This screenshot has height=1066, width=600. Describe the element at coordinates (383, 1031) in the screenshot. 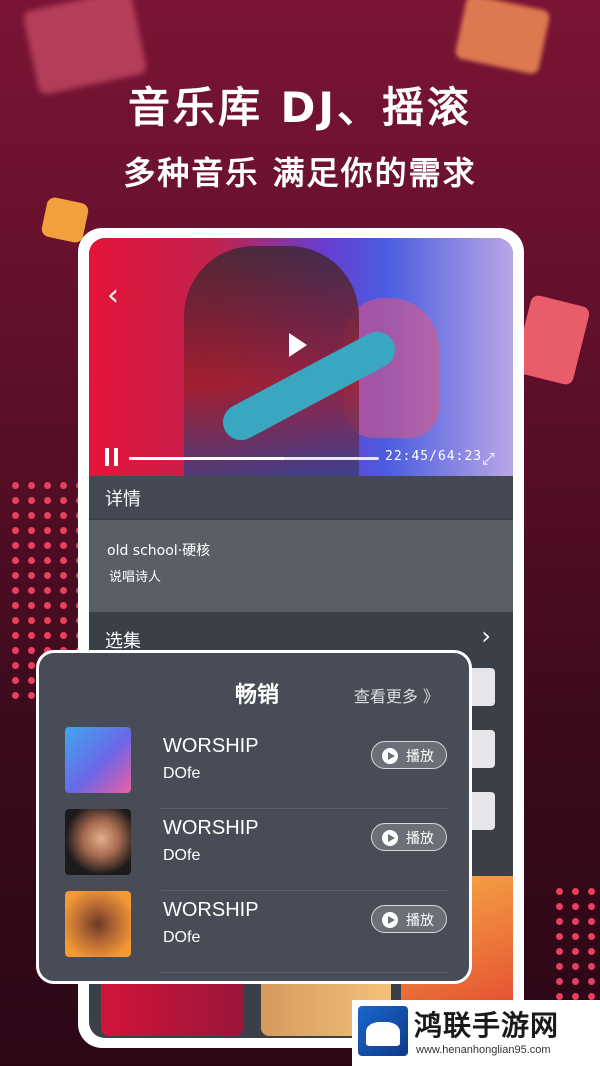

I see `watermark-logo-icon` at that location.